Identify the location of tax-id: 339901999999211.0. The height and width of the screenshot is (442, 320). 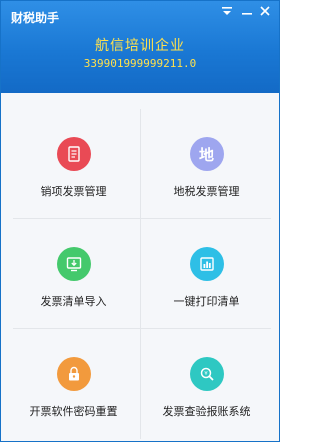
(140, 63).